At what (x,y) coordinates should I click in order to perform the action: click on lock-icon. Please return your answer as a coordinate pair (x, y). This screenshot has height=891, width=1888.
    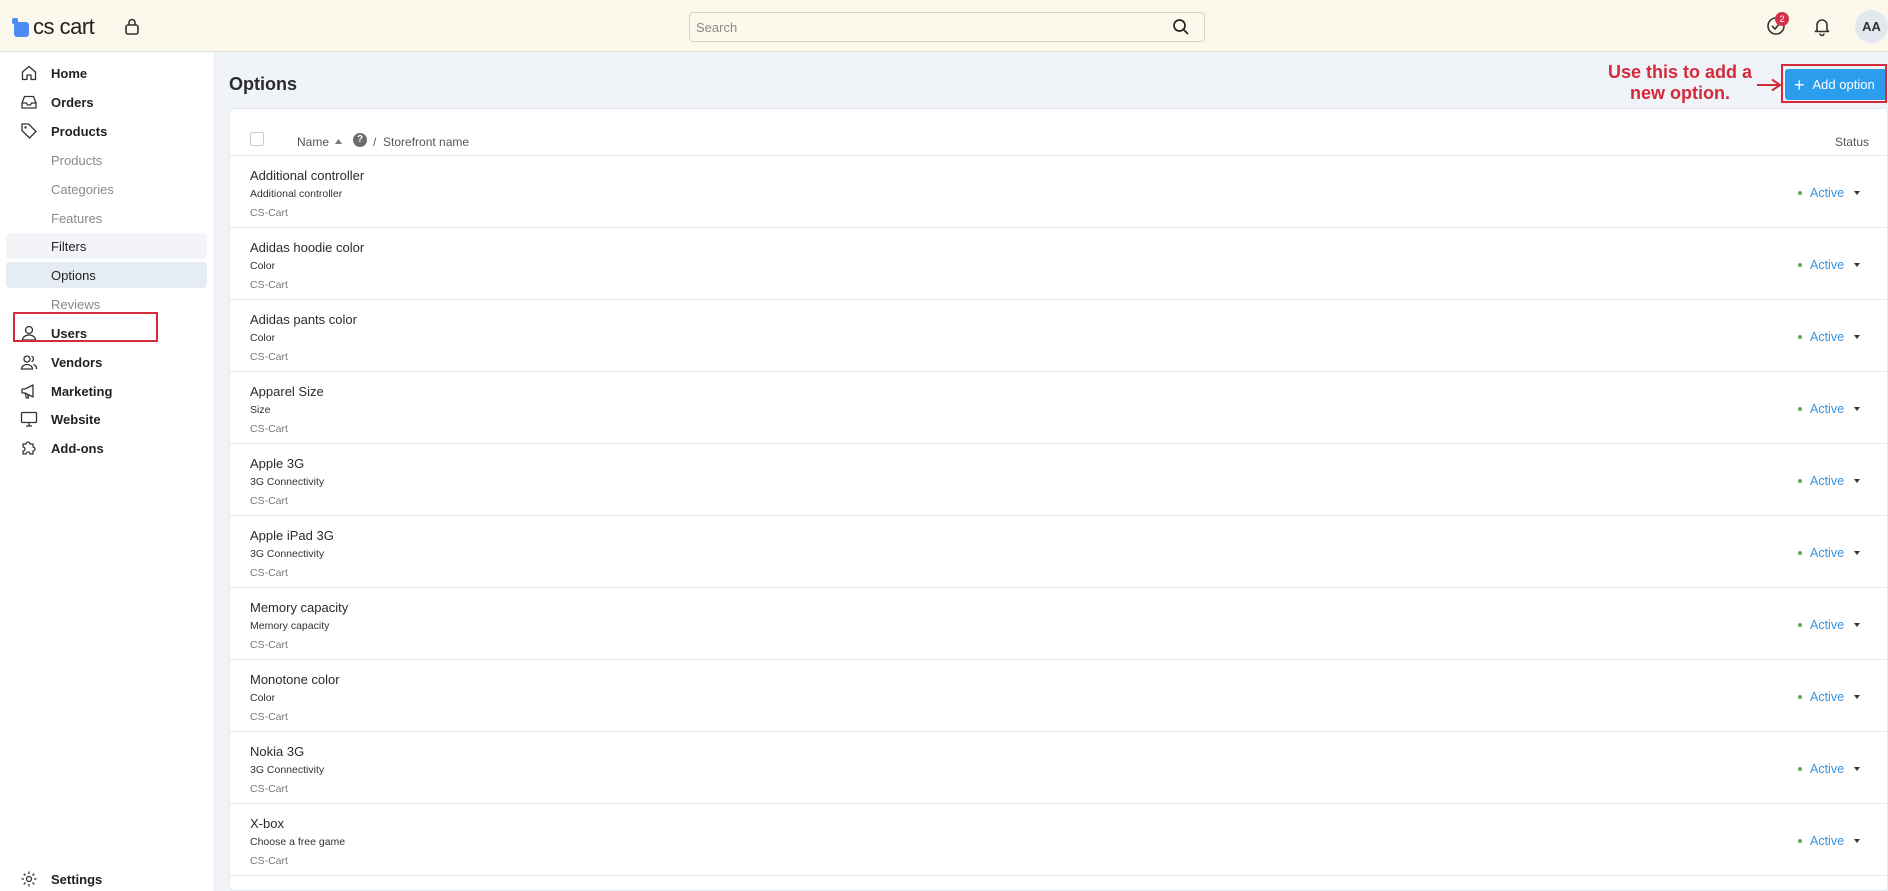
    Looking at the image, I should click on (132, 26).